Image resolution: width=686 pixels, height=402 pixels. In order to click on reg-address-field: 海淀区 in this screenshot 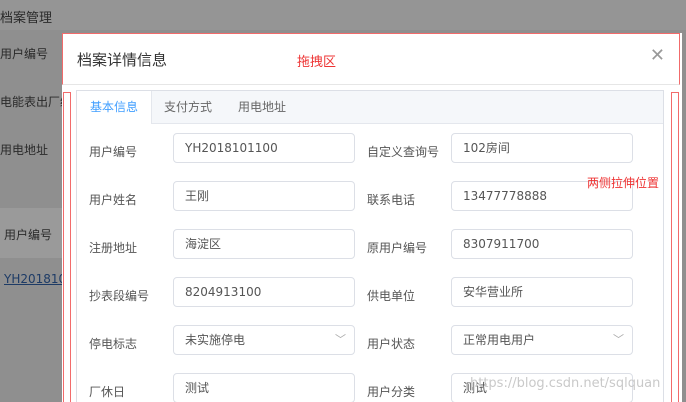, I will do `click(264, 244)`.